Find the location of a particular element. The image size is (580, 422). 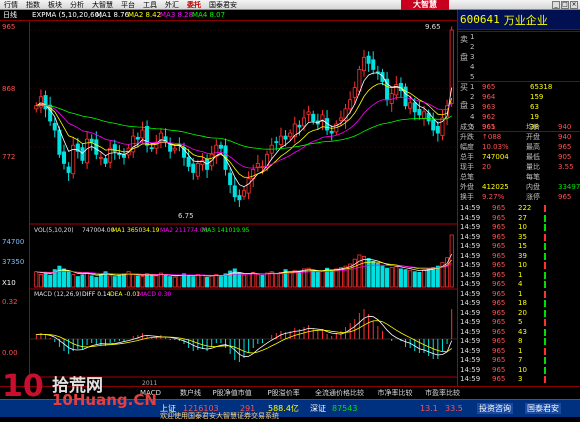

menu-item: 大智慧 is located at coordinates (102, 5).